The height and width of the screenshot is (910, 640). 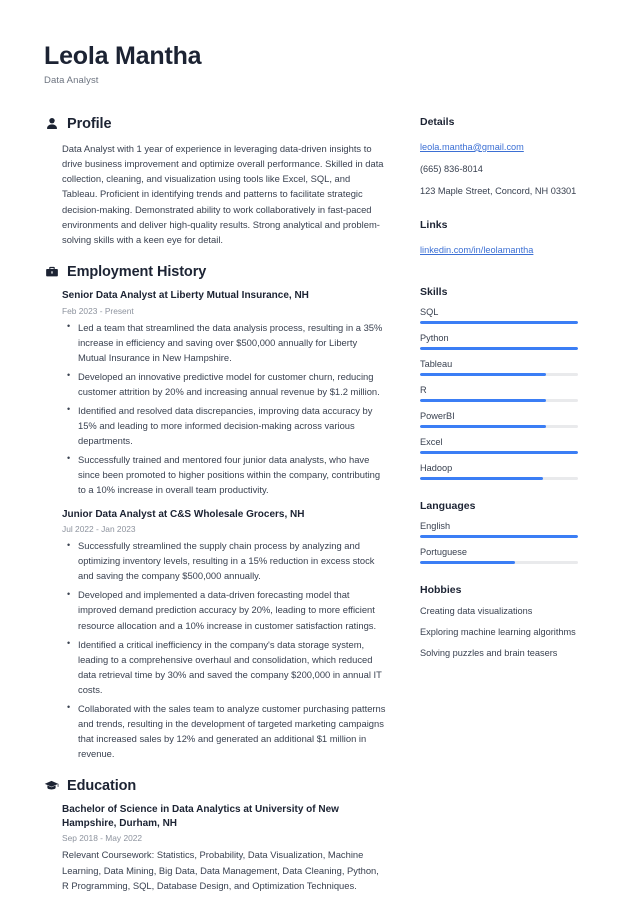 I want to click on skill-item: Hadoop, so click(x=499, y=471).